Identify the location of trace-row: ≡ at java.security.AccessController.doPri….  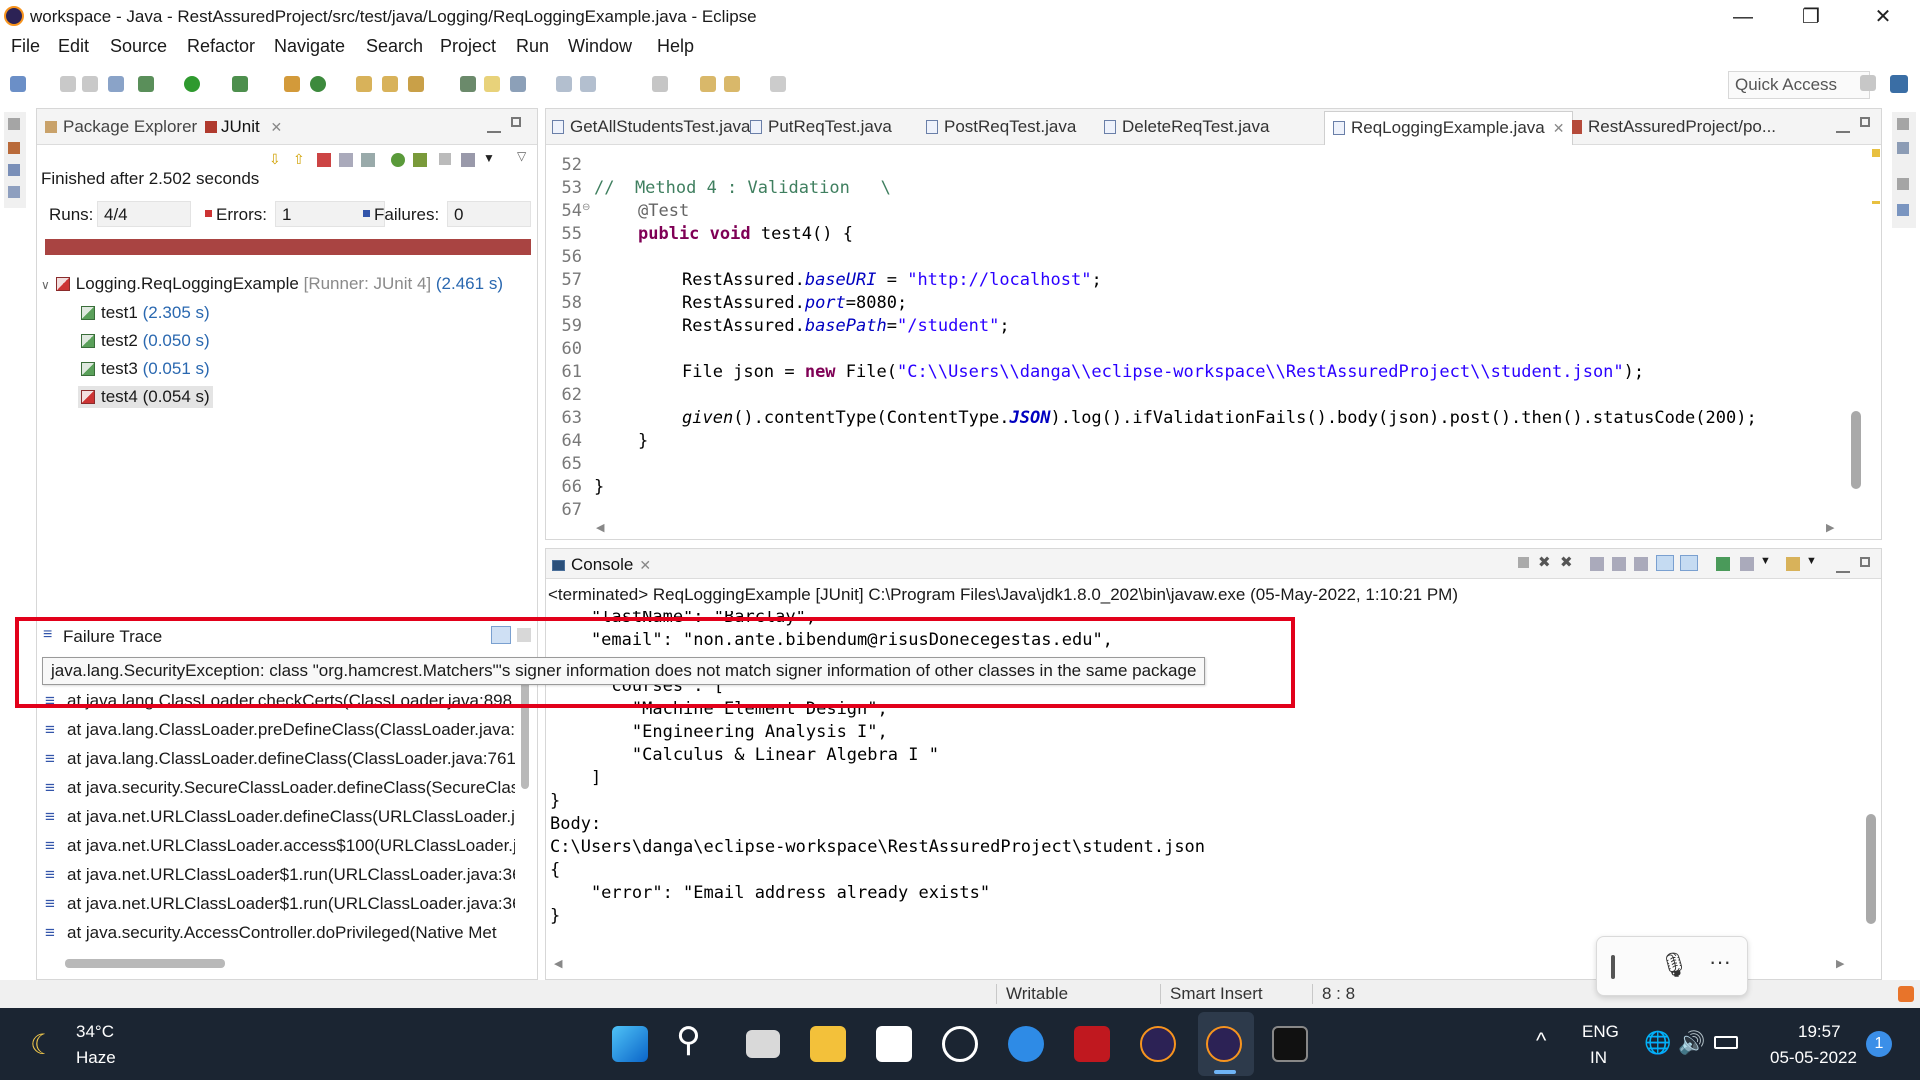
(280, 933).